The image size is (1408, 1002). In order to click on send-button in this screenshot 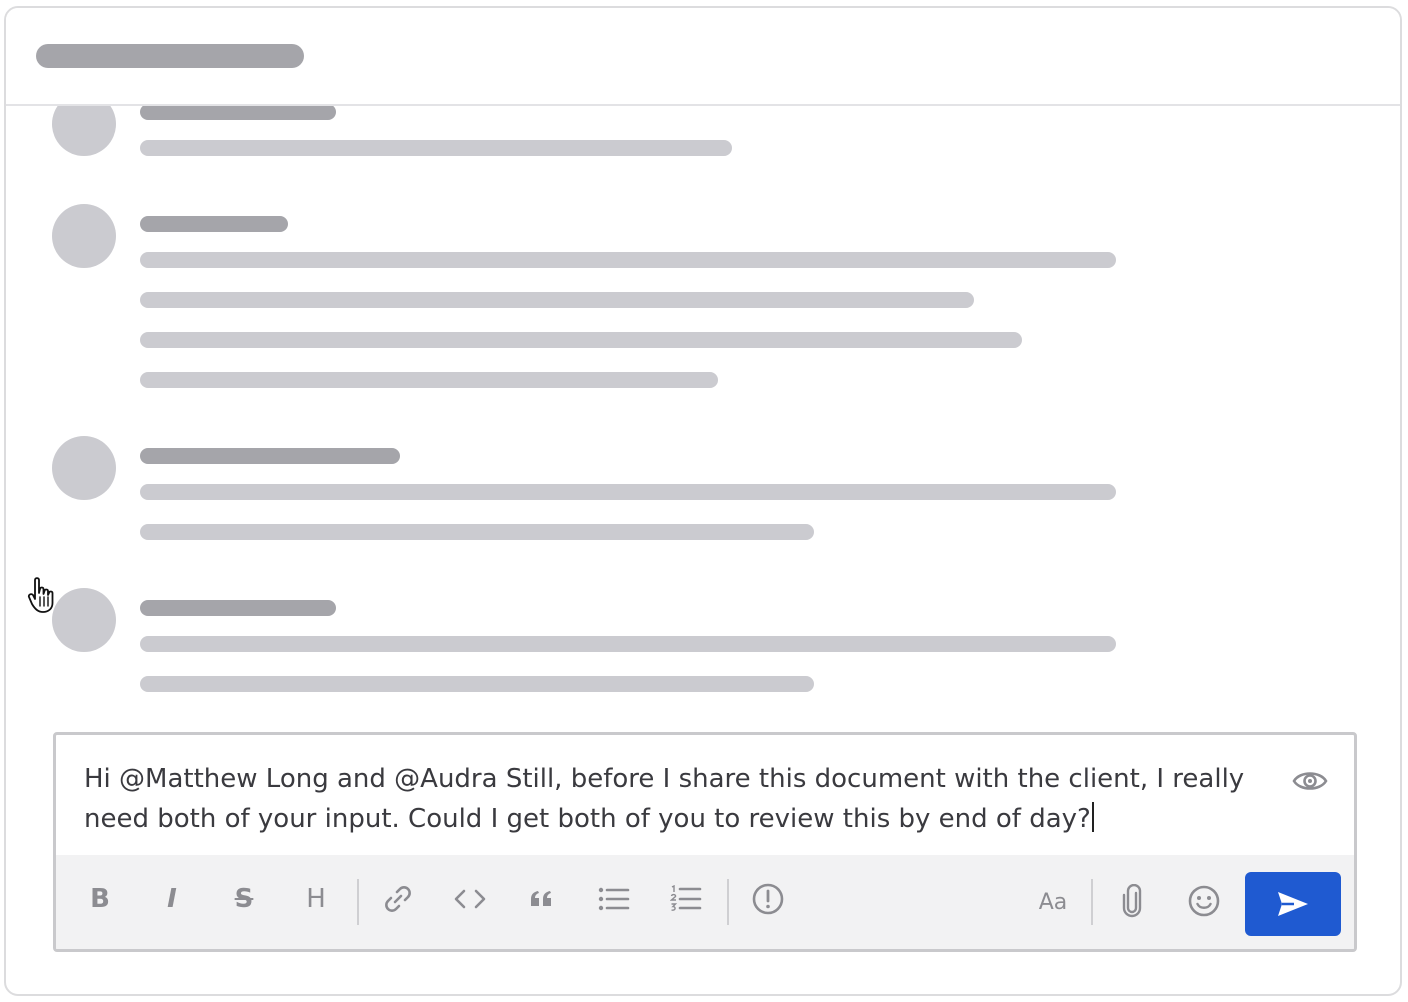, I will do `click(1293, 904)`.